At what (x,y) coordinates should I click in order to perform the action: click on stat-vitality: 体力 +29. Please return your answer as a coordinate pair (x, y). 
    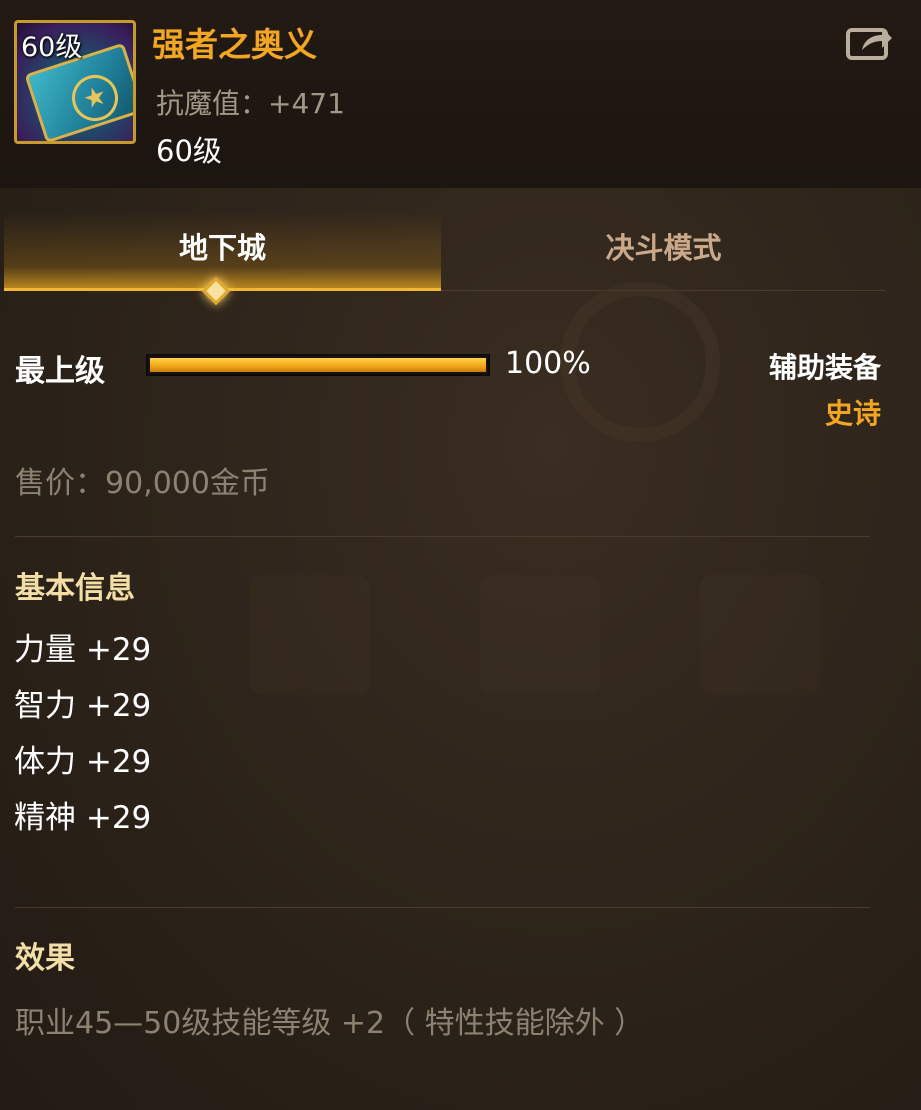
    Looking at the image, I should click on (83, 762).